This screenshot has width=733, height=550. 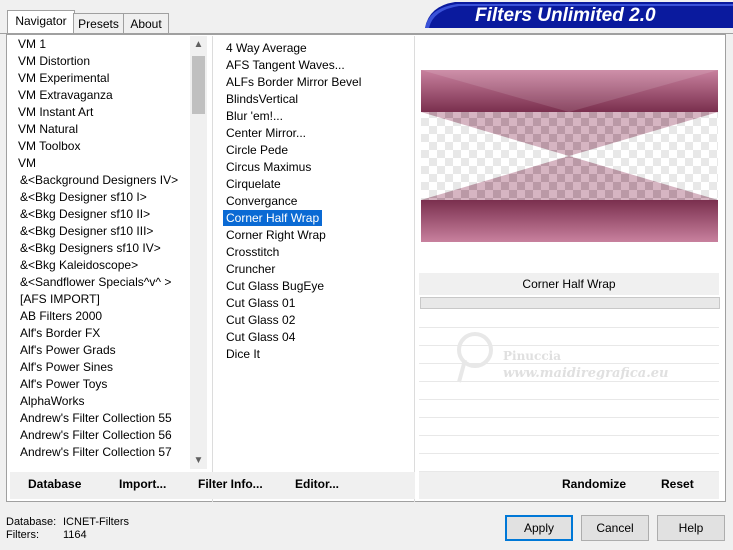 I want to click on filter-item-label: Cut Glass 01, so click(x=261, y=303).